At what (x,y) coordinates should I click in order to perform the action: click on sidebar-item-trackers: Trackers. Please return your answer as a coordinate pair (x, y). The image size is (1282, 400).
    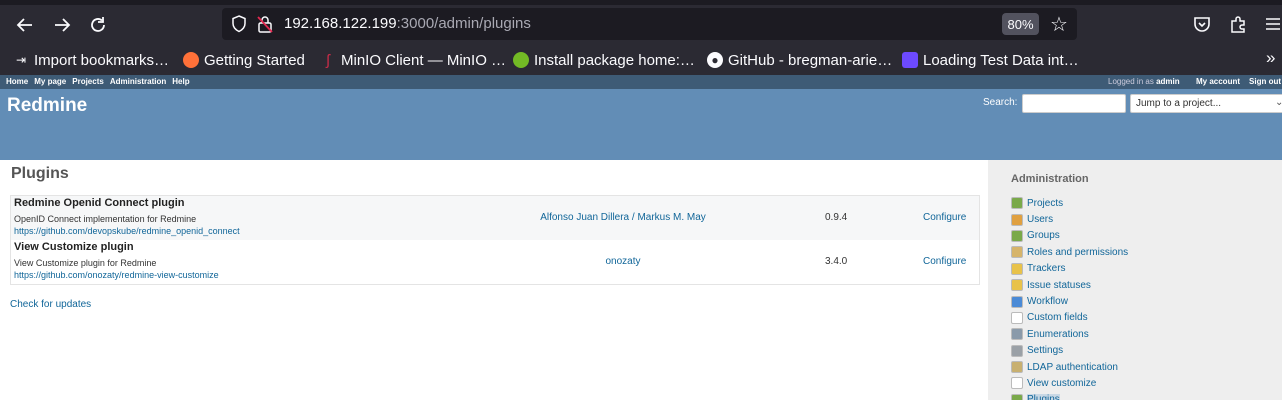
    Looking at the image, I should click on (1069, 269).